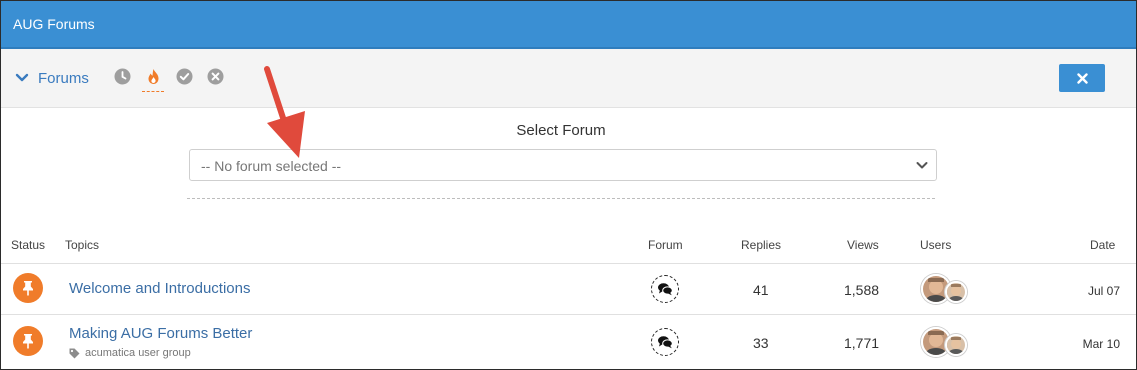  What do you see at coordinates (761, 343) in the screenshot?
I see `replies-count: 33` at bounding box center [761, 343].